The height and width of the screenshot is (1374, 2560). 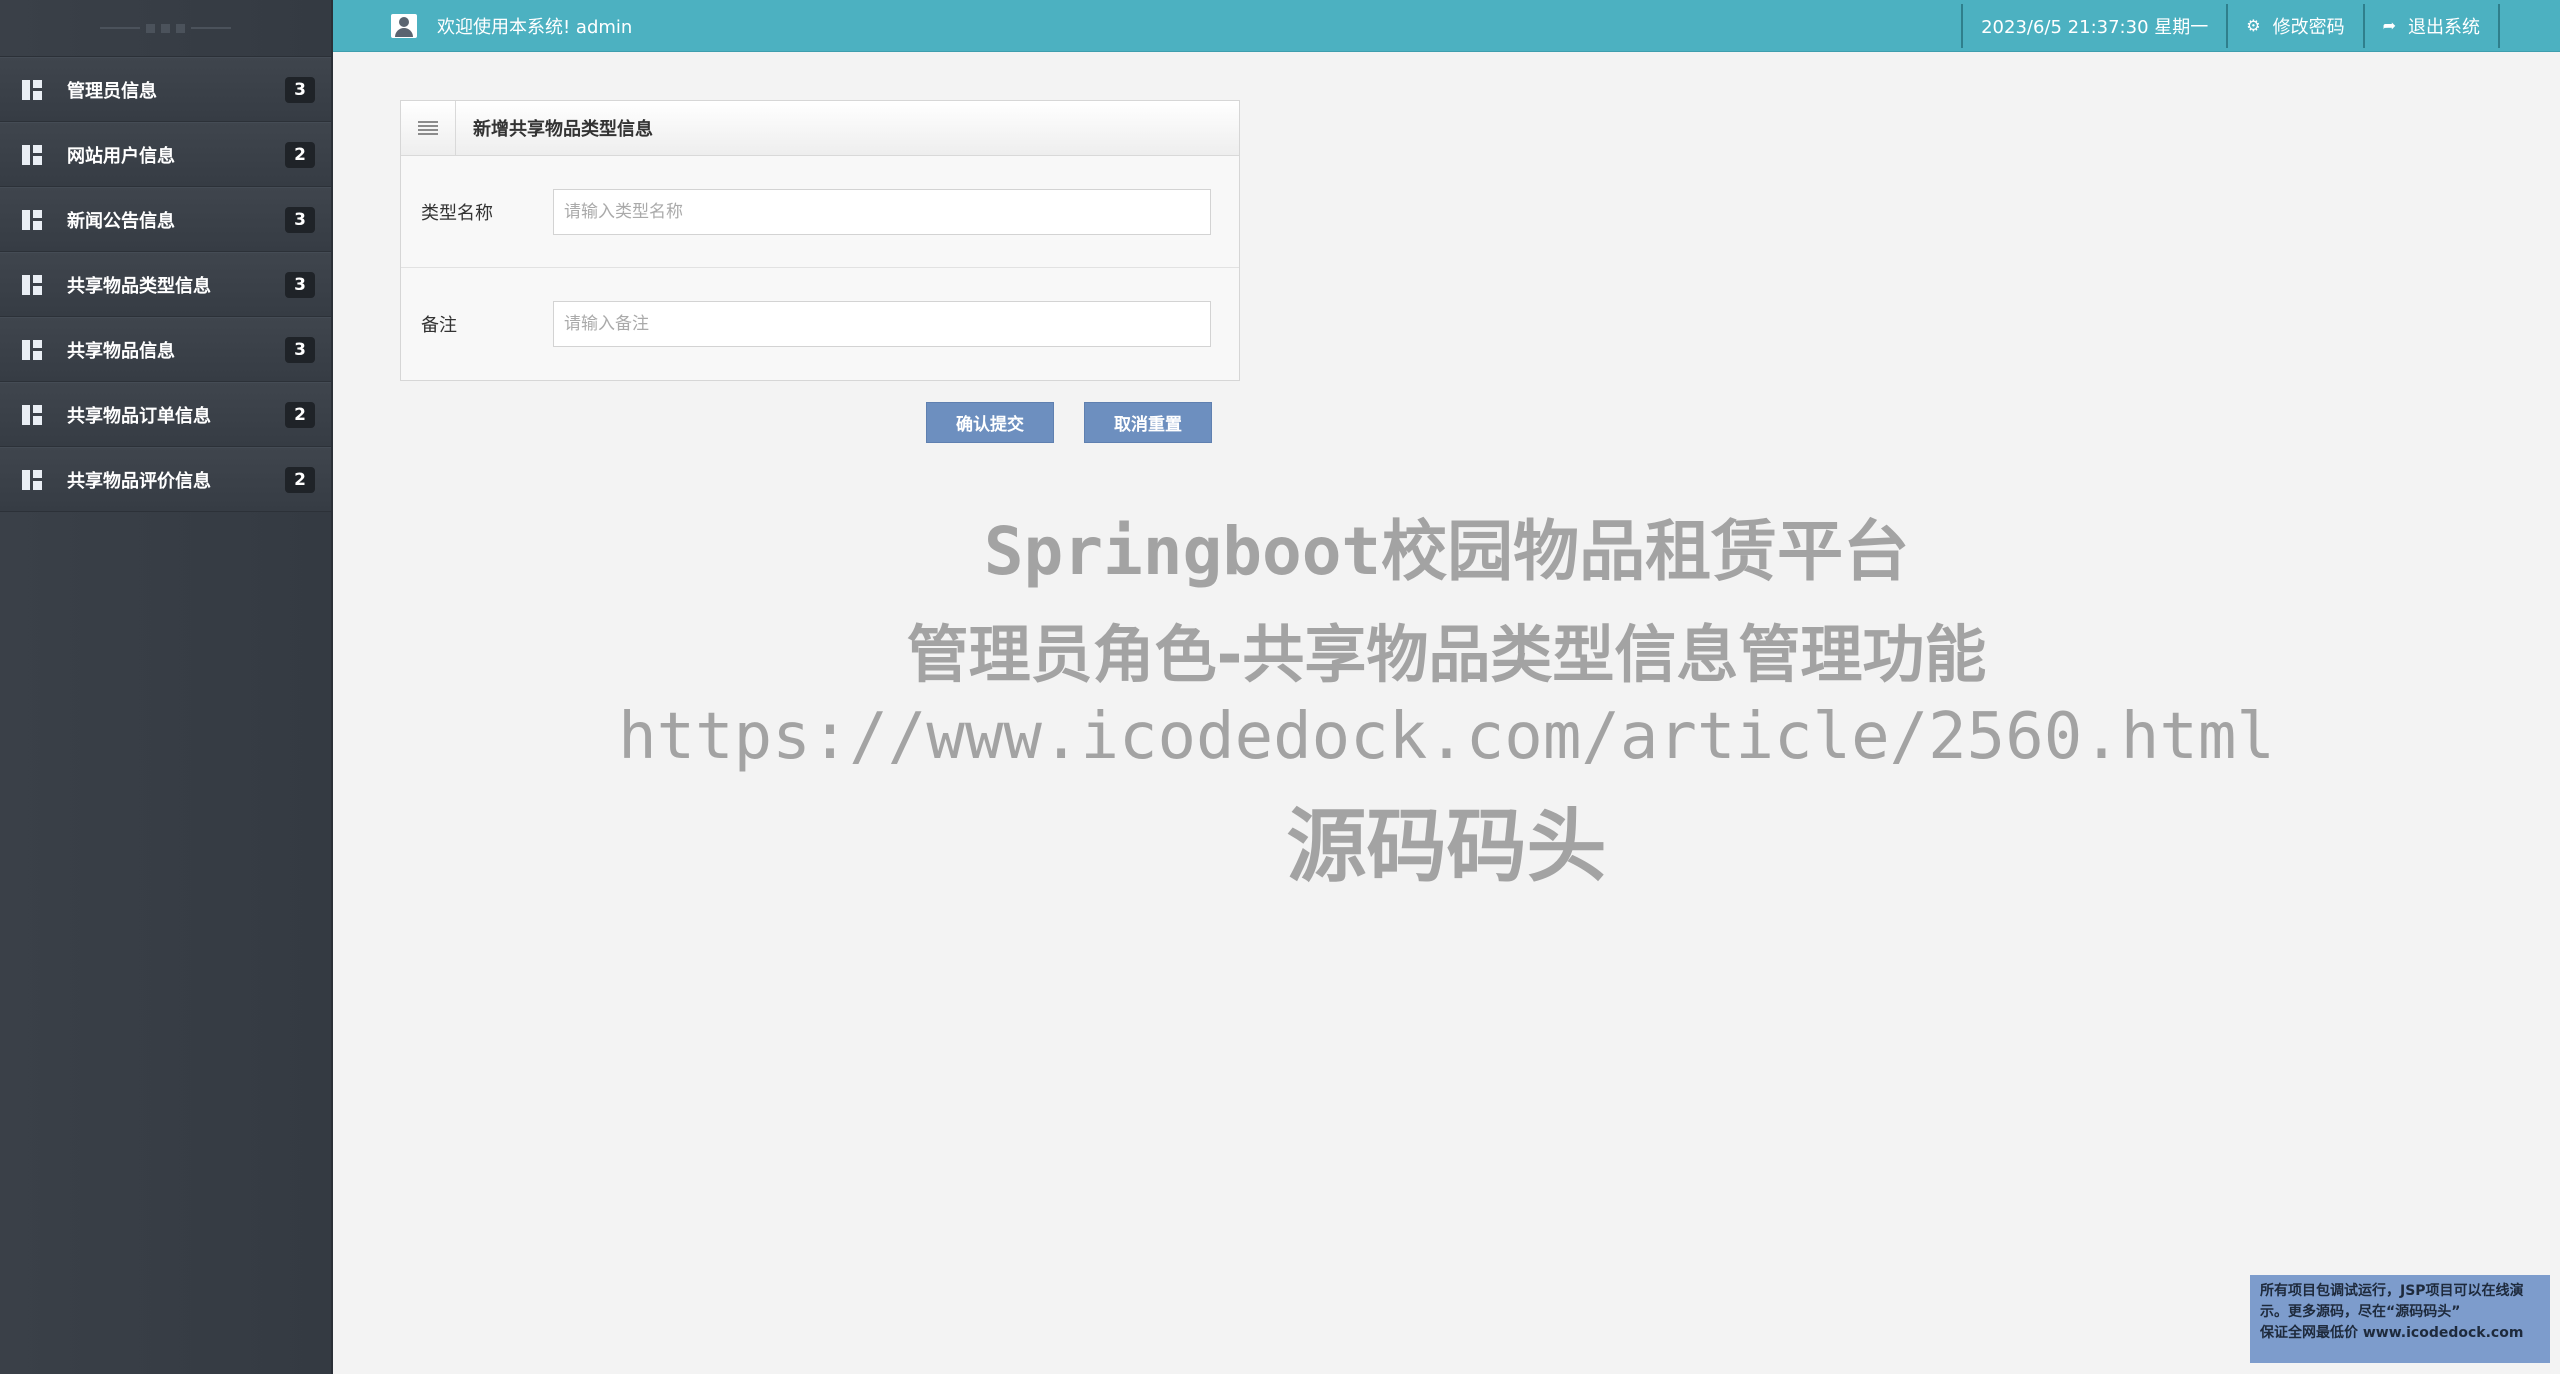 I want to click on form-row-type-name: 类型名称, so click(x=820, y=212).